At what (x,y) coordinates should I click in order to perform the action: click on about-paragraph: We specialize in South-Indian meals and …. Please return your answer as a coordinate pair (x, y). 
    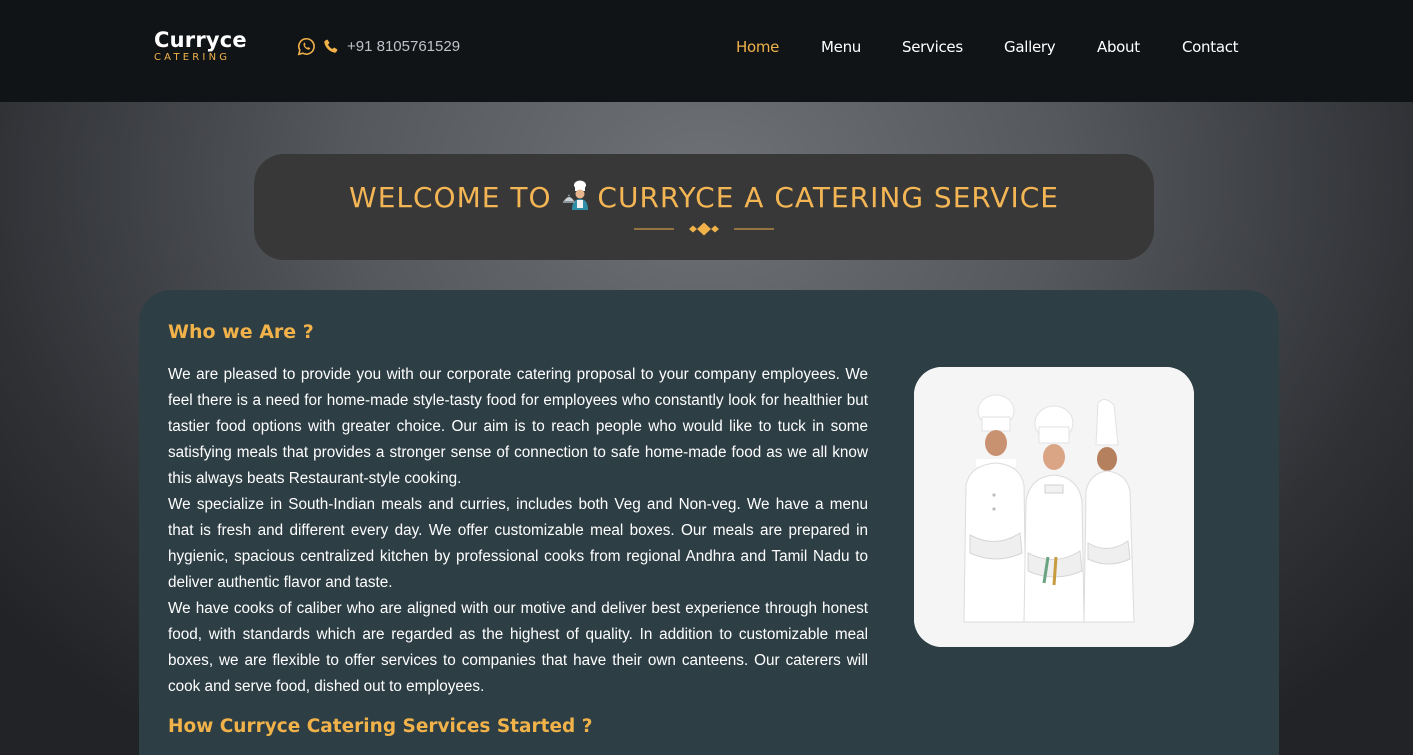
    Looking at the image, I should click on (518, 543).